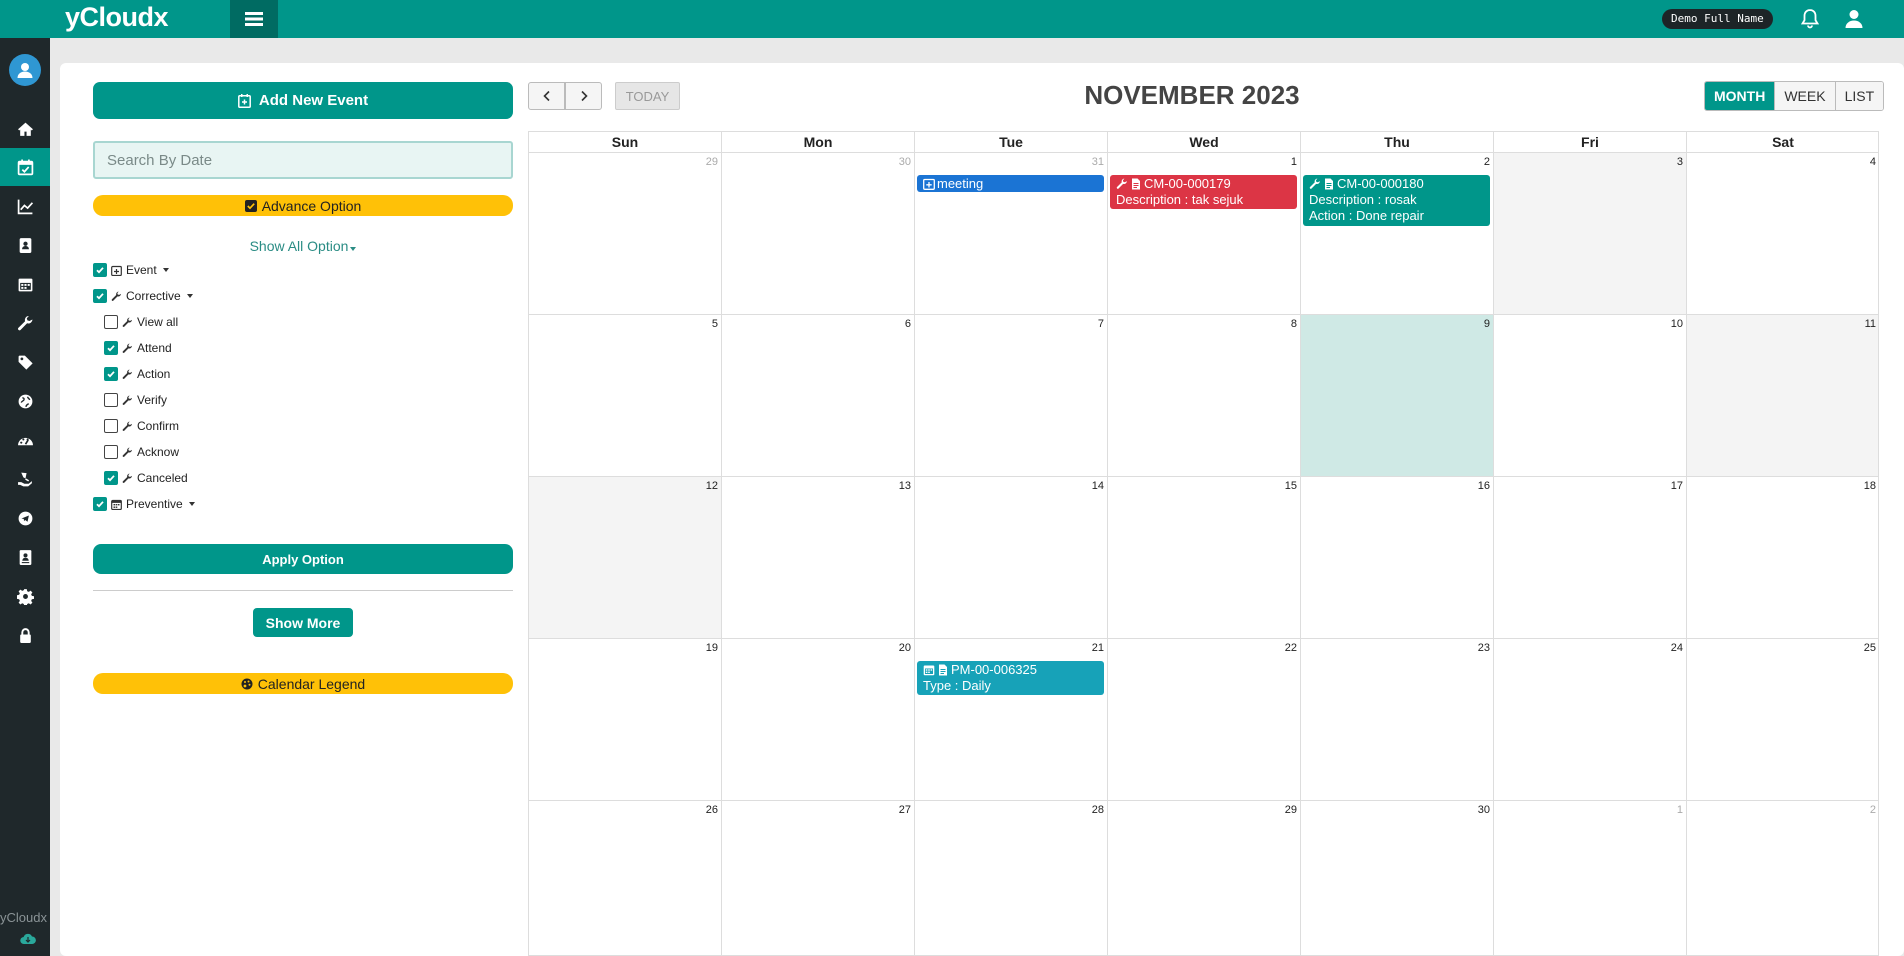  What do you see at coordinates (141, 426) in the screenshot?
I see `option-confirm: Confirm` at bounding box center [141, 426].